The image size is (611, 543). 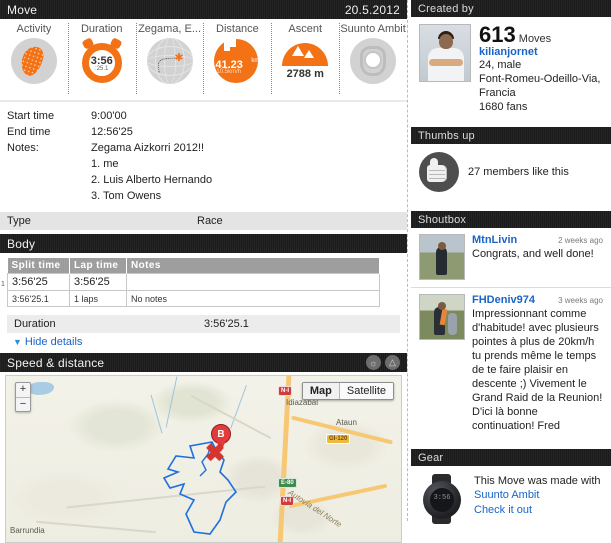 I want to click on col-lap-time: Lap time, so click(x=98, y=266).